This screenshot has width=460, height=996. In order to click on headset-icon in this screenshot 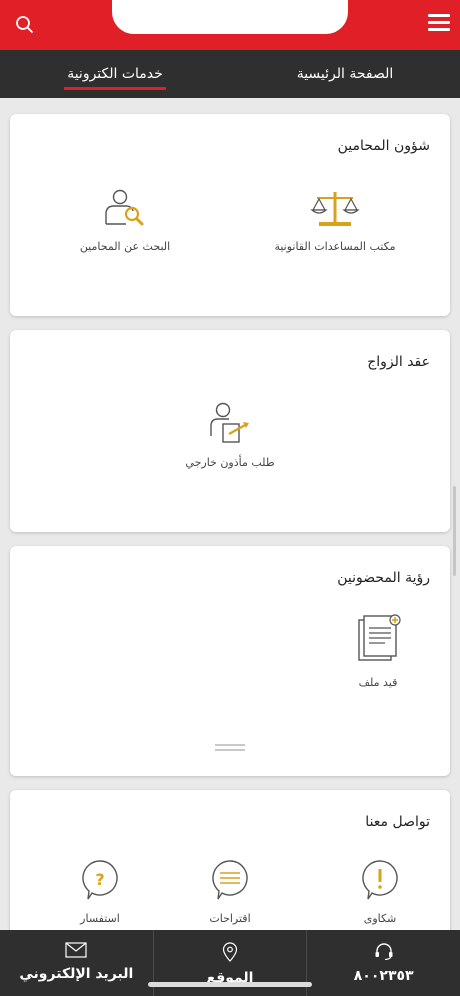, I will do `click(384, 951)`.